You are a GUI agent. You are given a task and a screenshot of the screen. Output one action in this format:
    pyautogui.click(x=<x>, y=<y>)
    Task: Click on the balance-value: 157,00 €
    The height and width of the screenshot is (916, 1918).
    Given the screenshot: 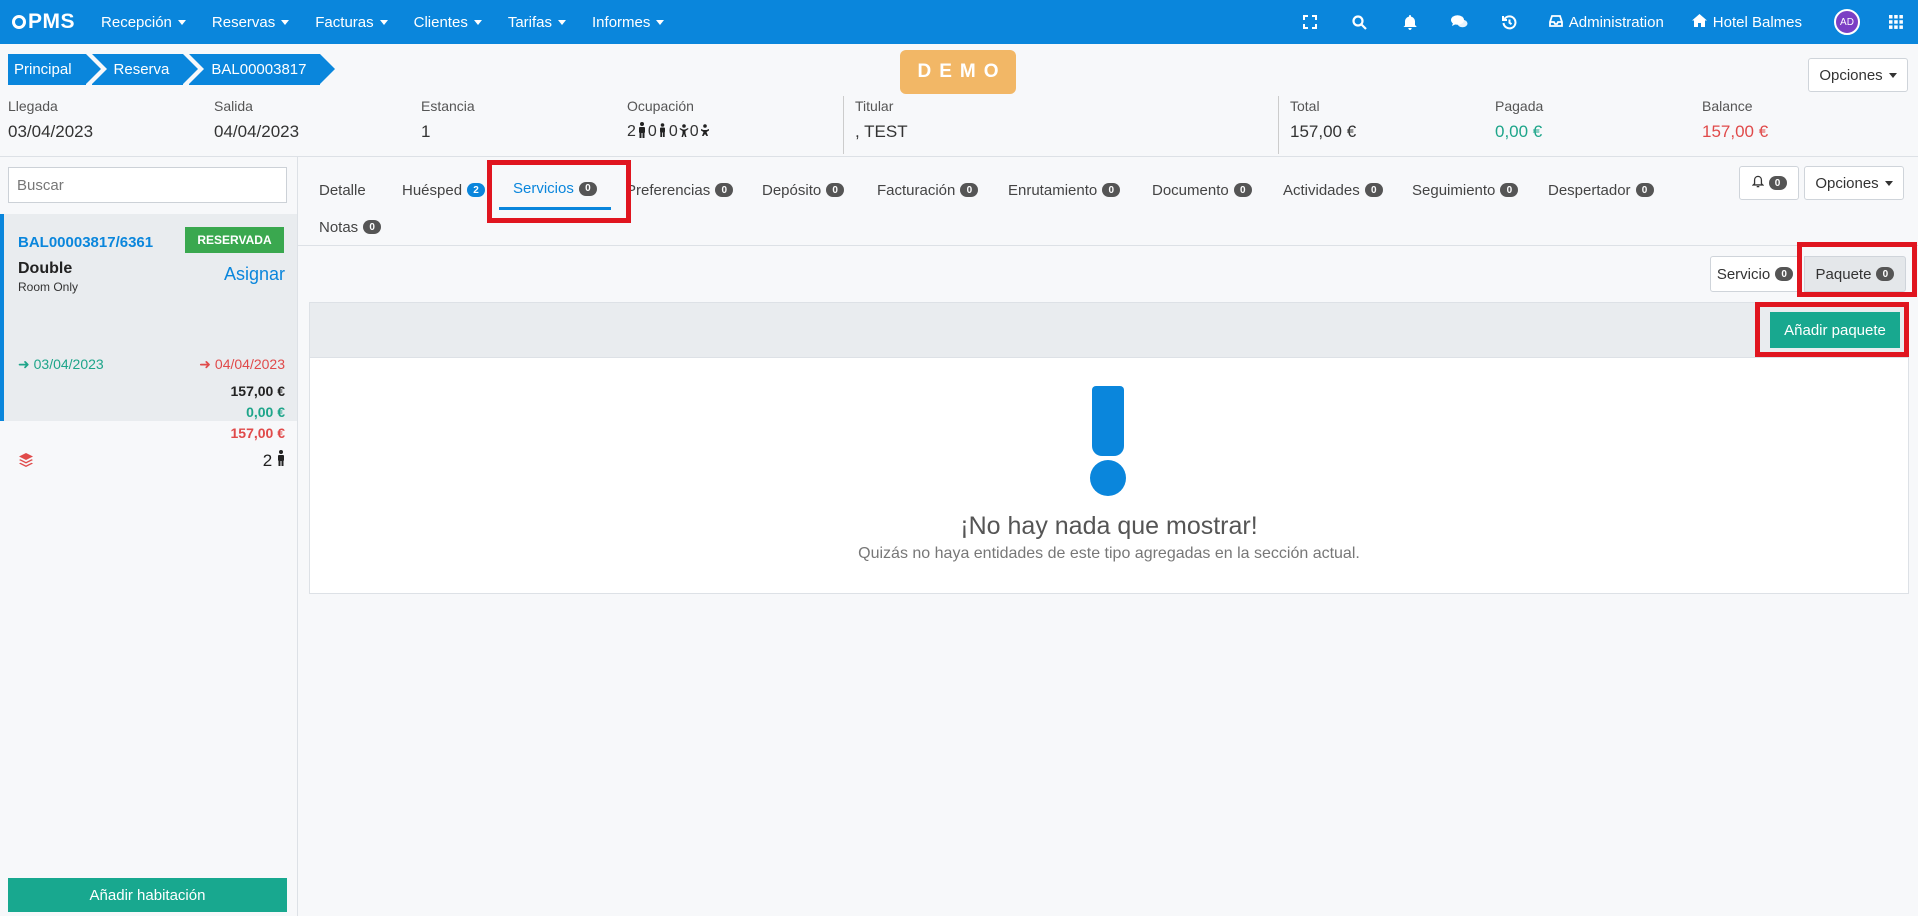 What is the action you would take?
    pyautogui.click(x=1735, y=131)
    